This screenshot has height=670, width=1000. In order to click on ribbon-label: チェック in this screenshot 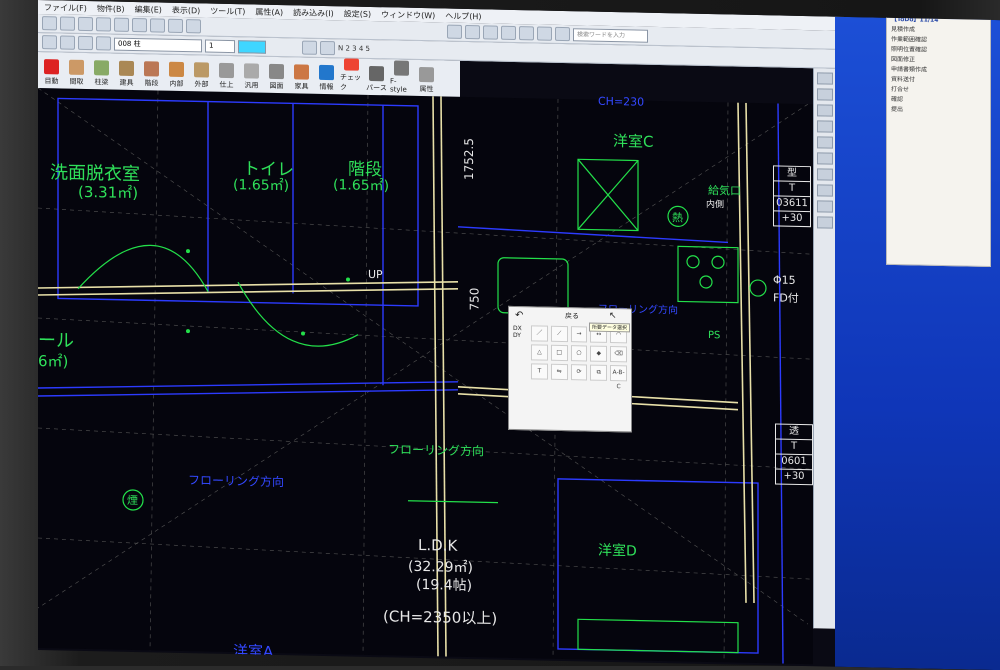, I will do `click(350, 82)`.